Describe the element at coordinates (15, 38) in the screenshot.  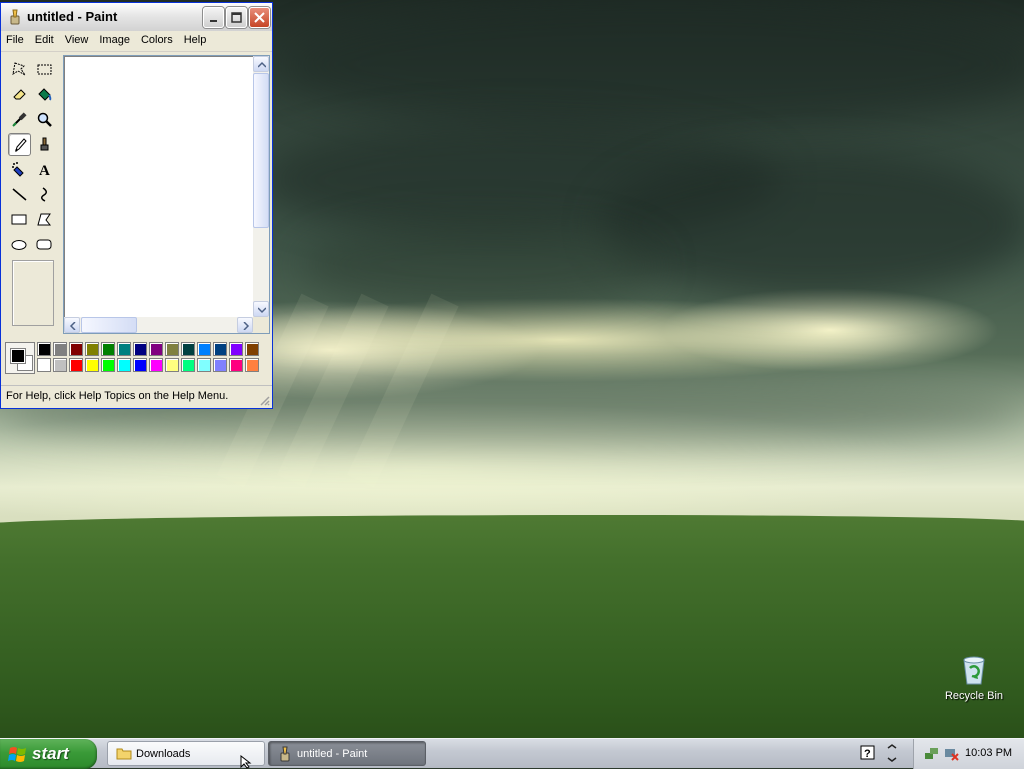
I see `menu-file: File` at that location.